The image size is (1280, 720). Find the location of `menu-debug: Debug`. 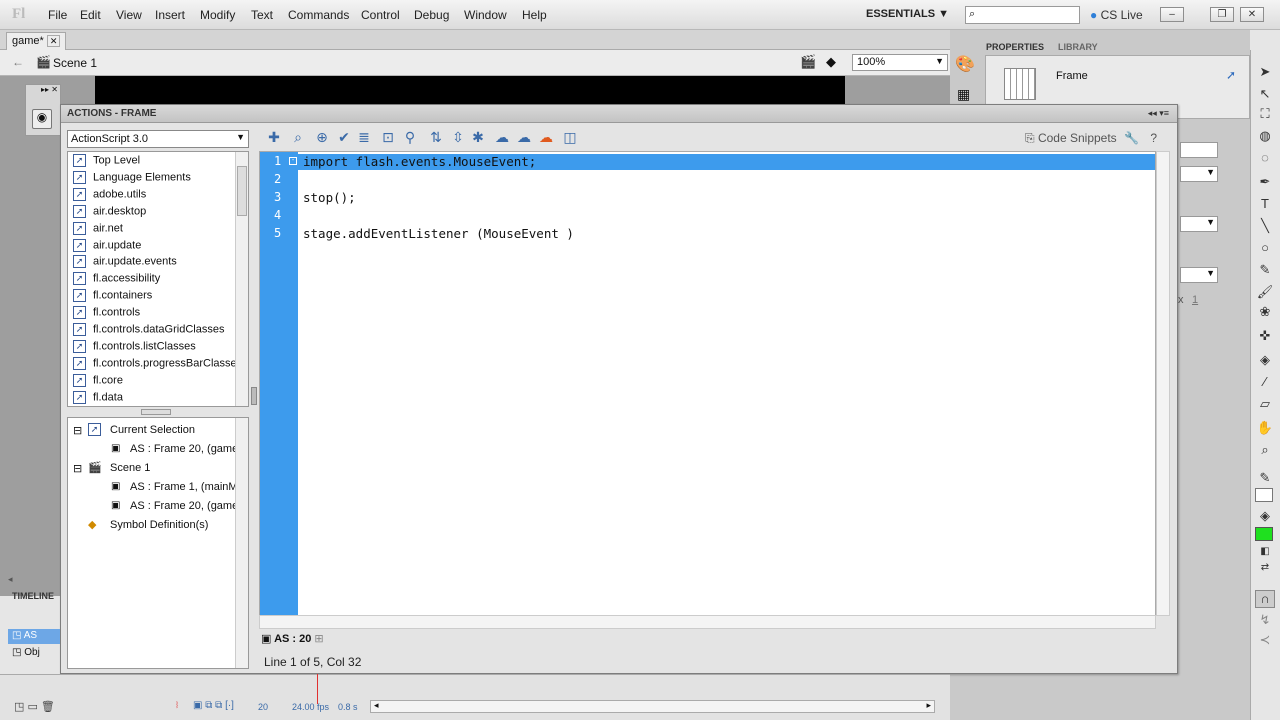

menu-debug: Debug is located at coordinates (431, 15).